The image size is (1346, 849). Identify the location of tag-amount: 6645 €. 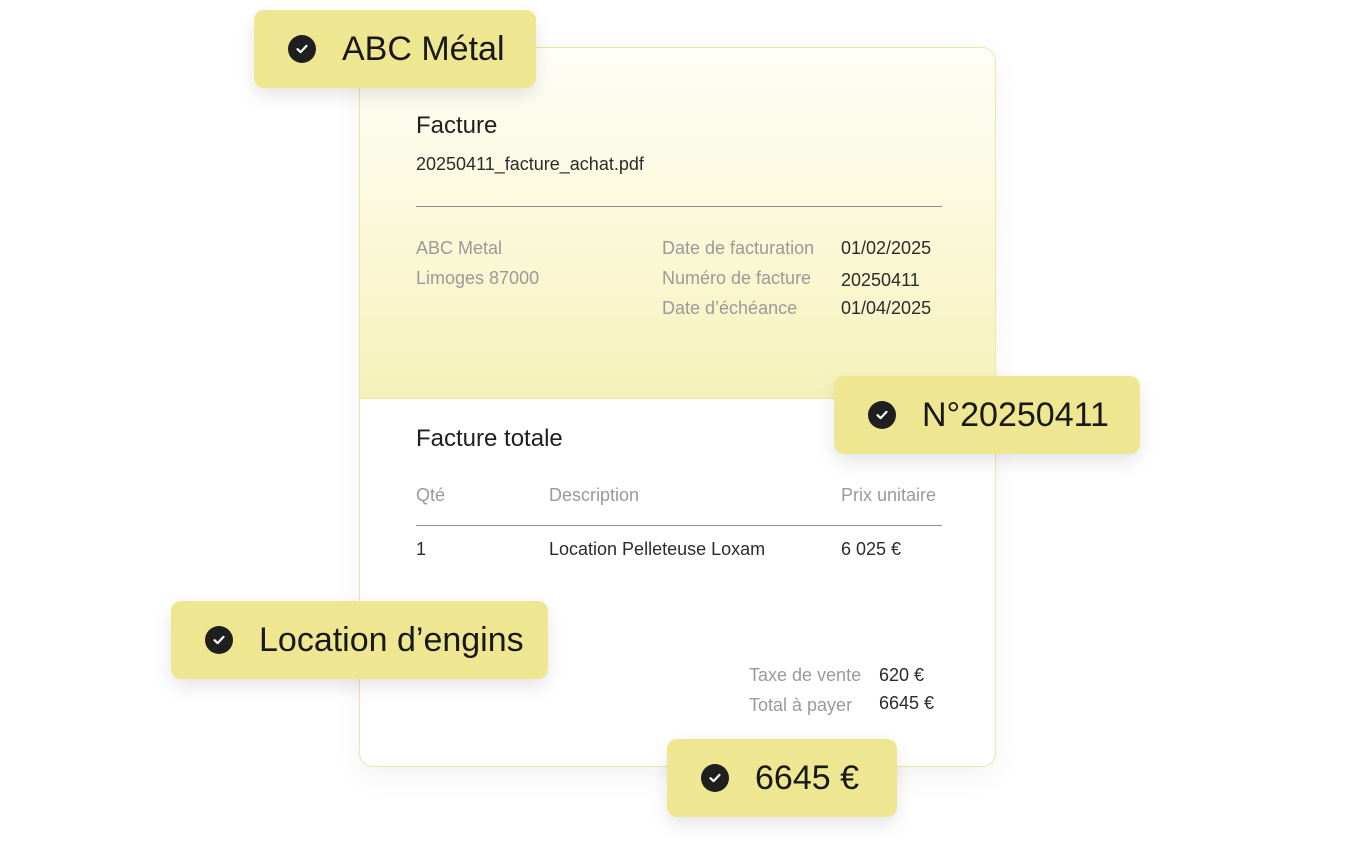
(782, 778).